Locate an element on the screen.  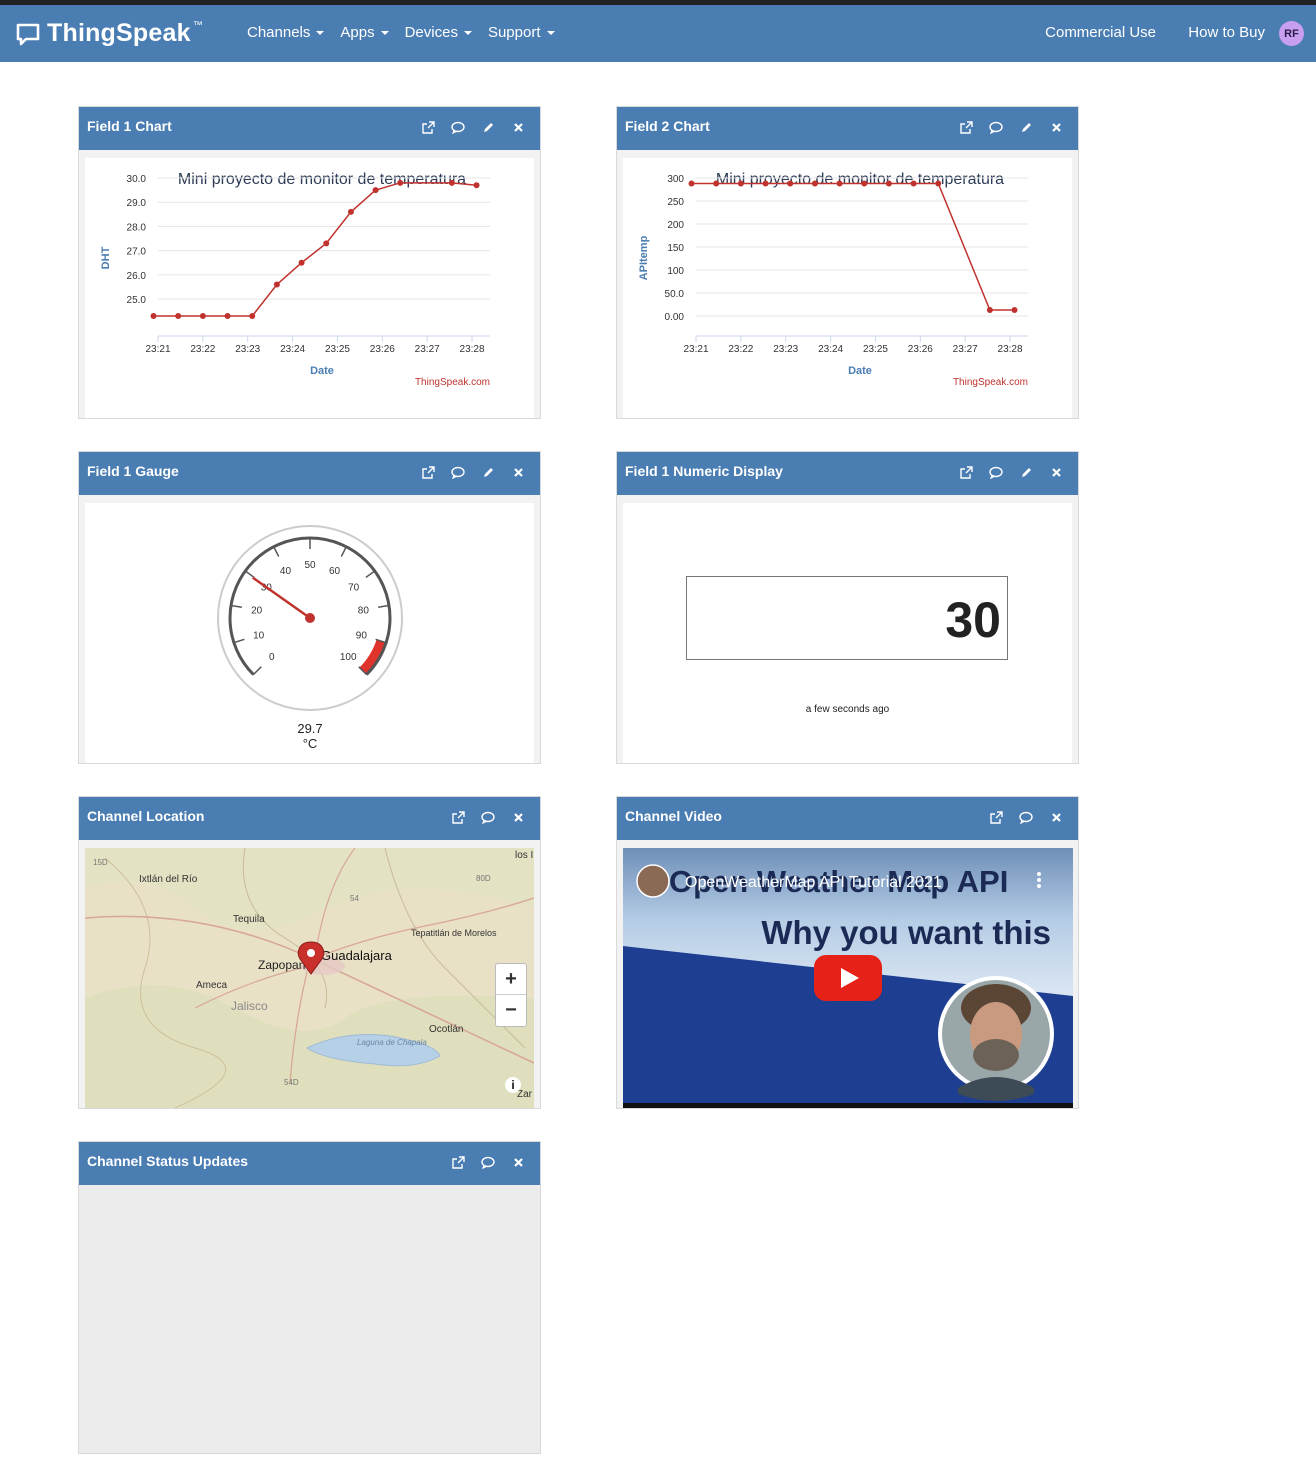
zoom-out-button: − is located at coordinates (511, 1010).